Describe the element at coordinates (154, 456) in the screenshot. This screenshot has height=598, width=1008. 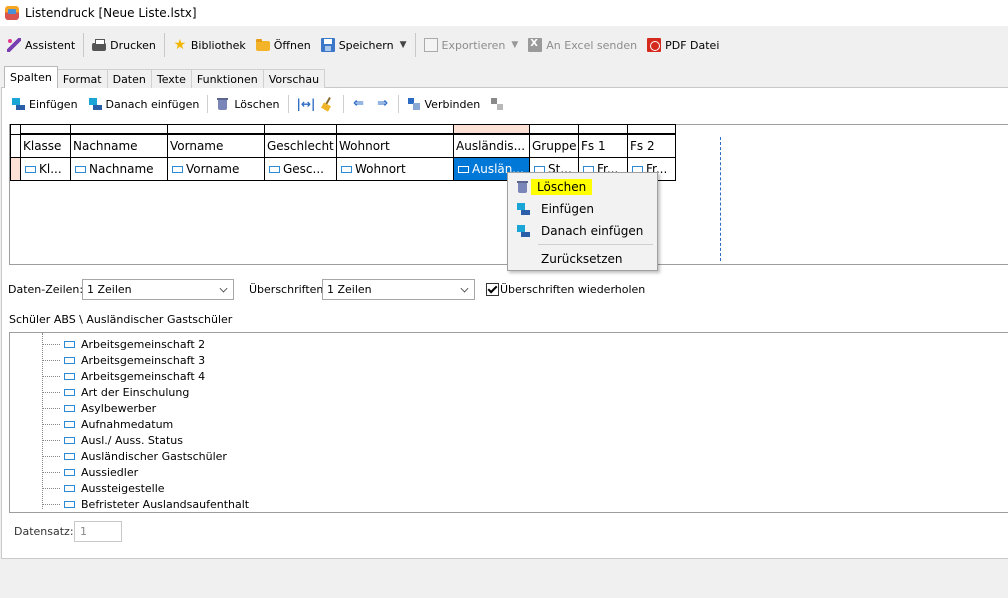
I see `tree-item-label: Ausländischer Gastschüler` at that location.